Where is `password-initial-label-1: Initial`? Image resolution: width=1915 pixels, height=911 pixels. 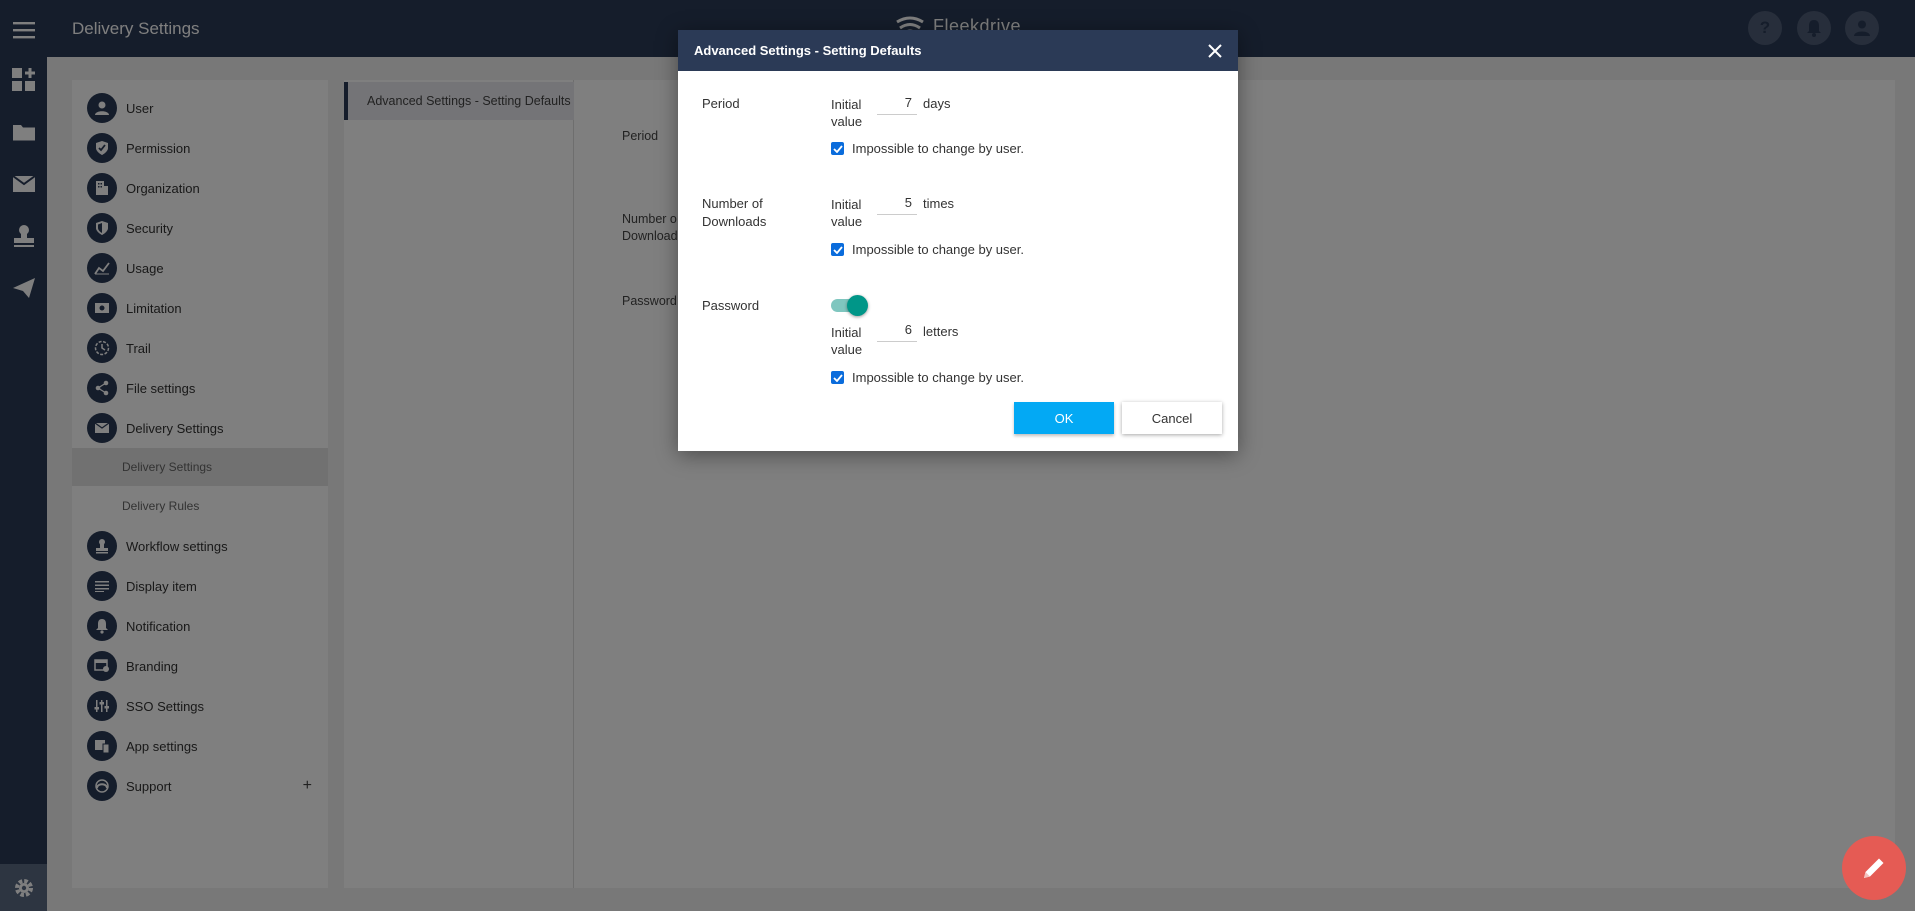
password-initial-label-1: Initial is located at coordinates (846, 332).